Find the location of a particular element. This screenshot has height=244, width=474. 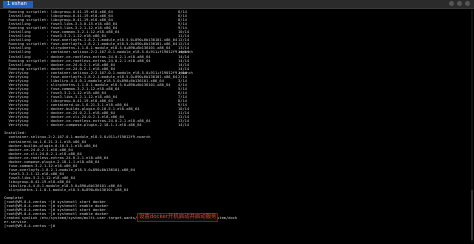

annotation-label: 设置docker开机启动并启动服务 is located at coordinates (178, 217).